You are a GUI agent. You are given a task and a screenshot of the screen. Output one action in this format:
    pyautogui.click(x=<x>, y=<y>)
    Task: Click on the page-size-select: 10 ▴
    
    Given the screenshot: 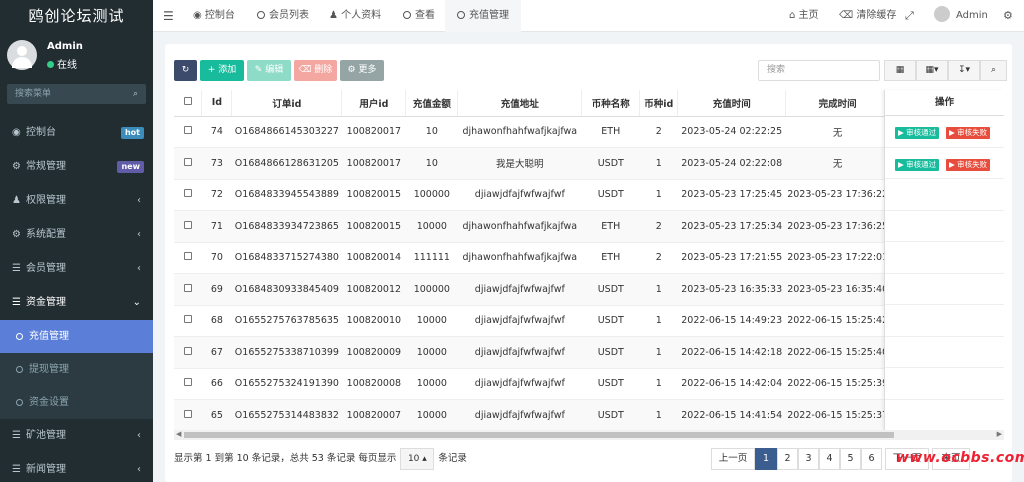 What is the action you would take?
    pyautogui.click(x=417, y=459)
    